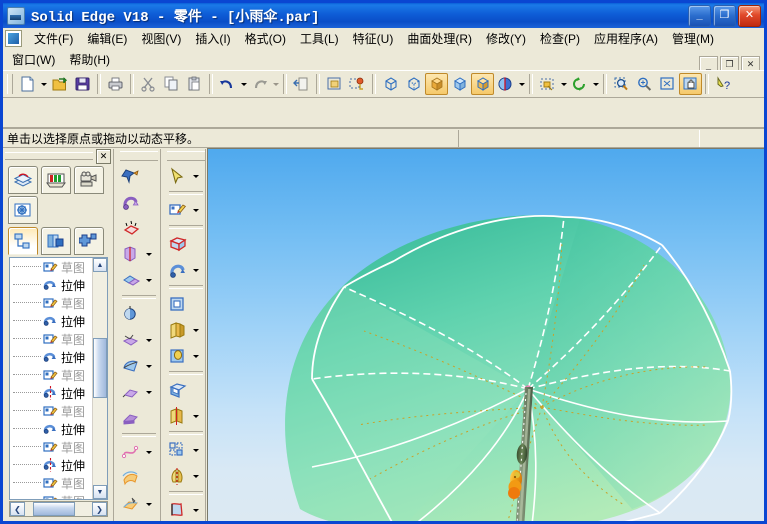 Image resolution: width=767 pixels, height=524 pixels. I want to click on feature-tree-tab, so click(23, 241).